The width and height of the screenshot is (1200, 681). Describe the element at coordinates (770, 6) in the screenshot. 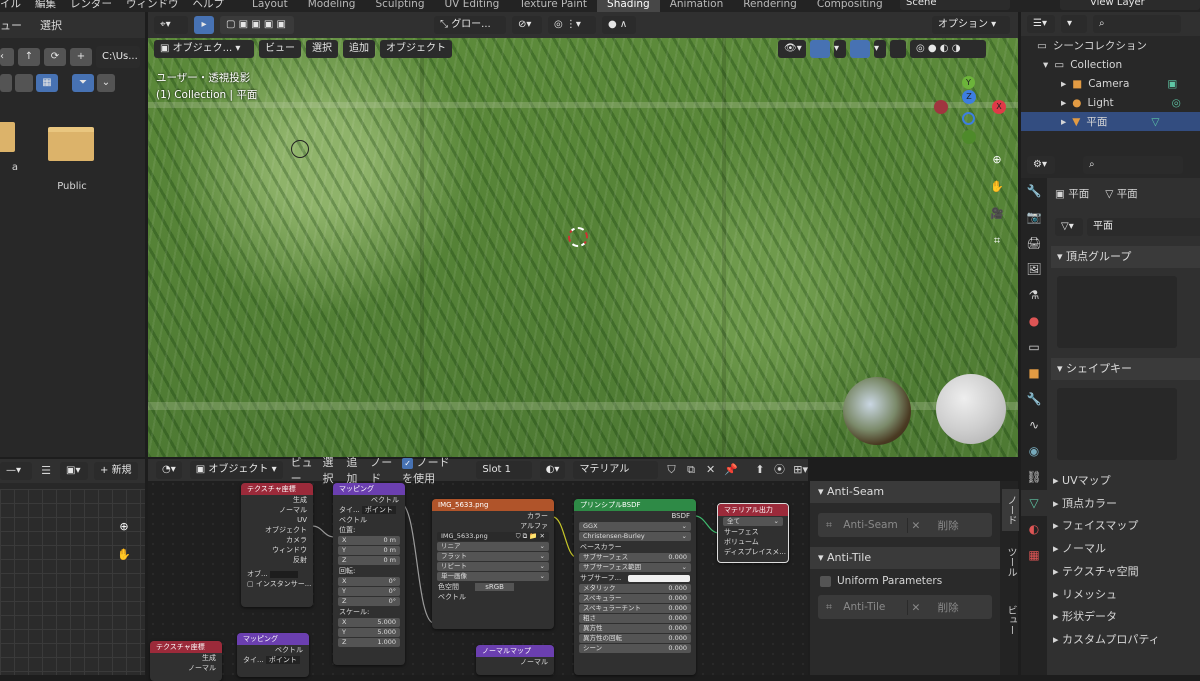

I see `workspace-tab-rendering: Rendering` at that location.